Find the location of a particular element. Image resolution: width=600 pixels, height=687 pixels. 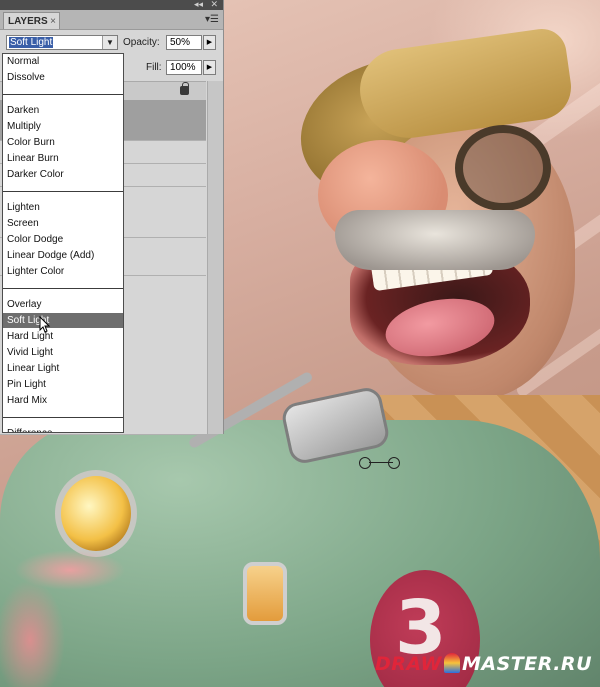

blend-mode-option: Vivid Light is located at coordinates (63, 352).